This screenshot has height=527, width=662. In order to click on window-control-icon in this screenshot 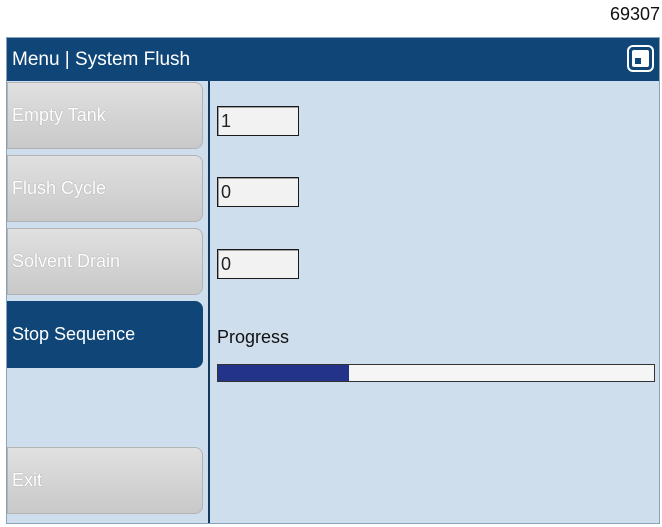, I will do `click(640, 58)`.